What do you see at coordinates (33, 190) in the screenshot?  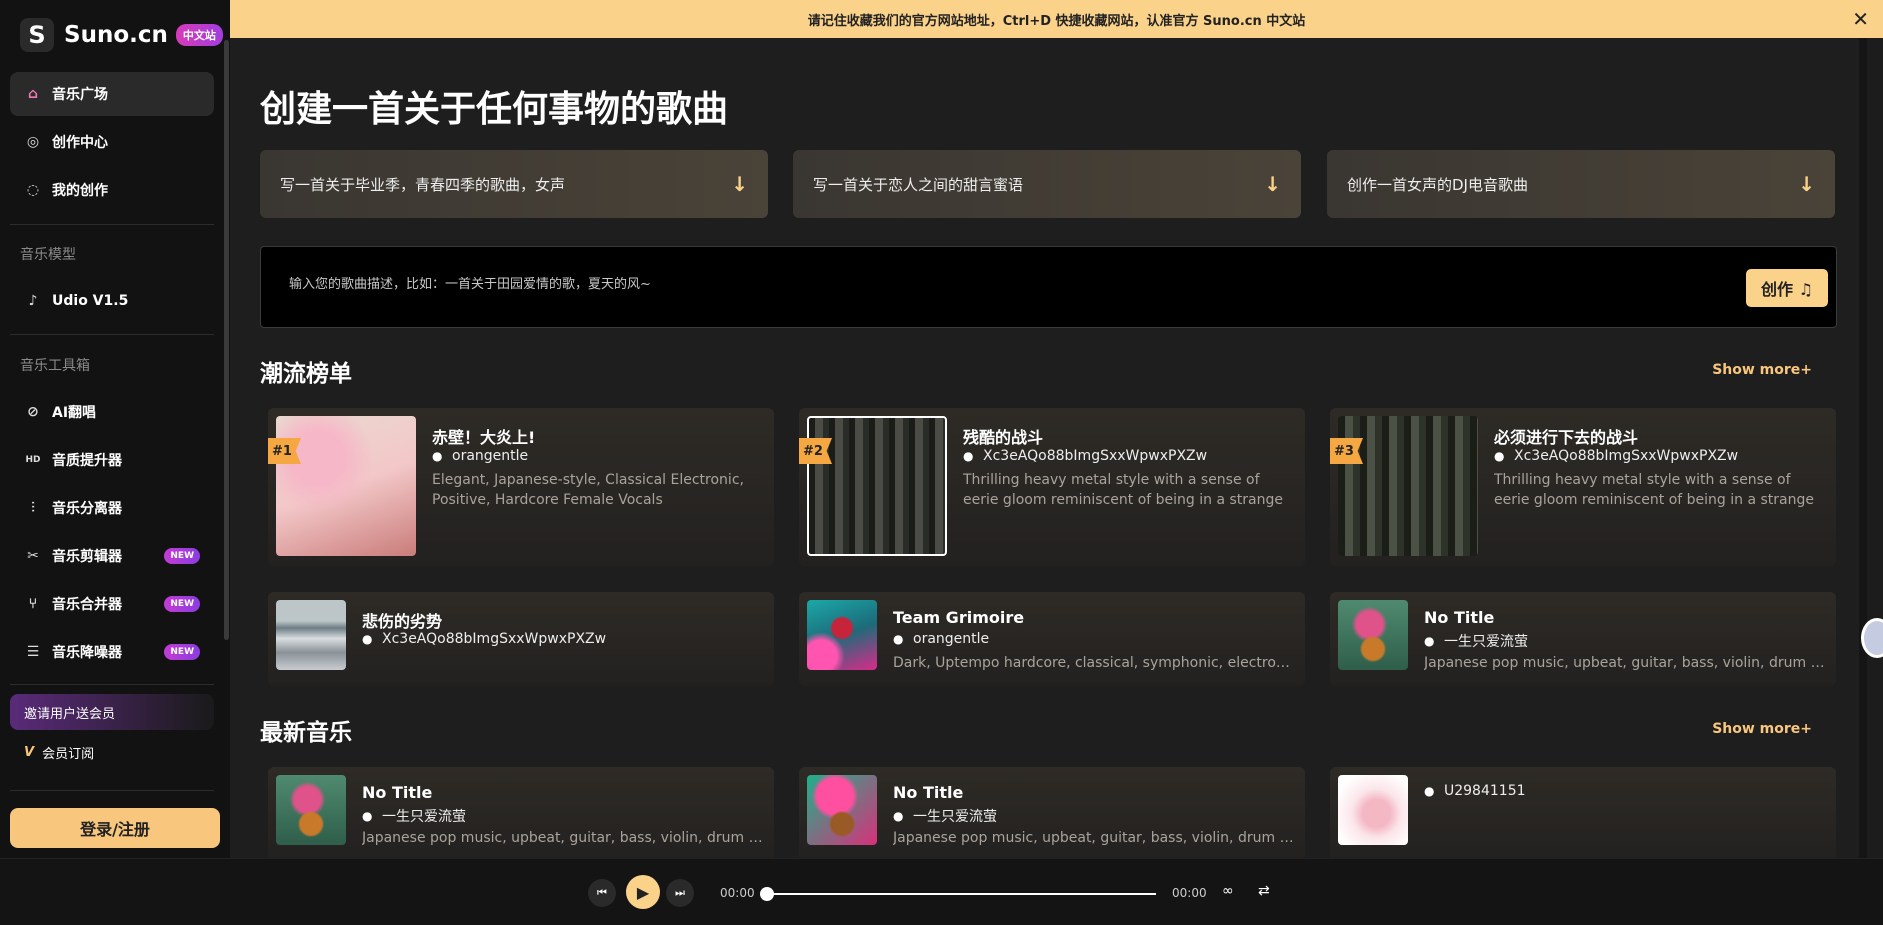 I see `chat-icon: ◌` at bounding box center [33, 190].